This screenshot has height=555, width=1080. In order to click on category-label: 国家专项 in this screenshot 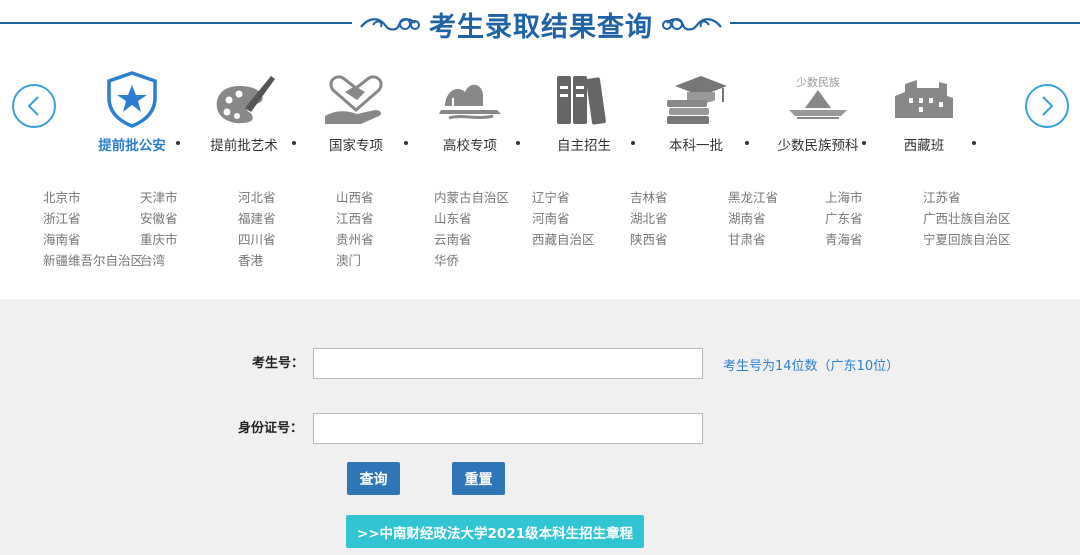, I will do `click(356, 146)`.